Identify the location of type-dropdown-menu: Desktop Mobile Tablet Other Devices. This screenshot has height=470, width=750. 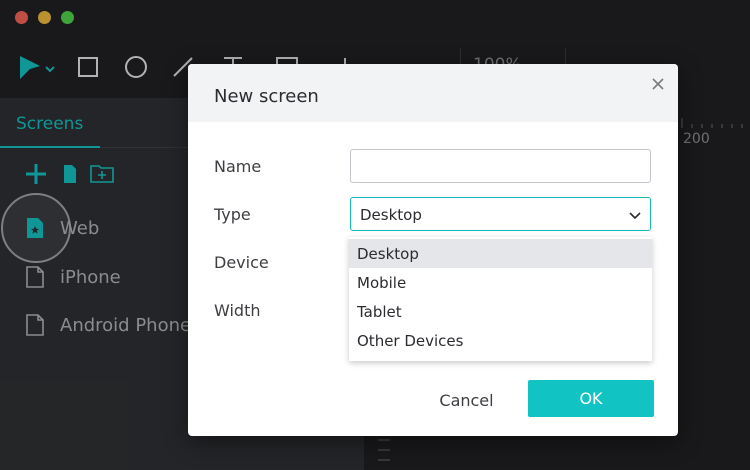
(500, 299).